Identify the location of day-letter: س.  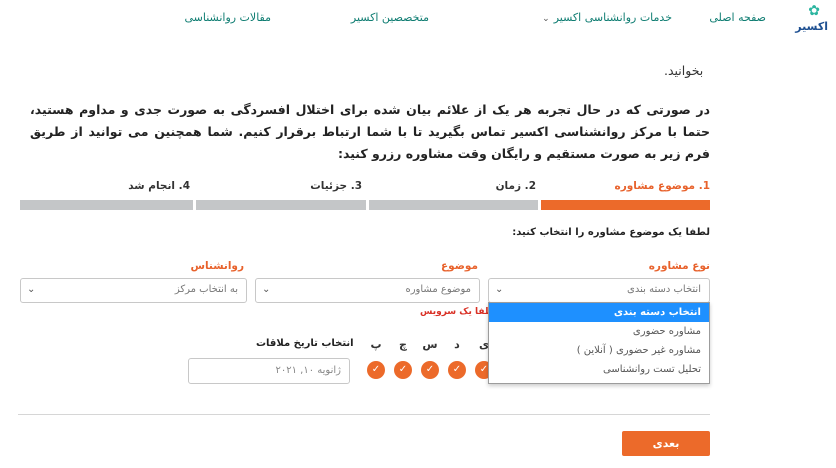
(430, 344).